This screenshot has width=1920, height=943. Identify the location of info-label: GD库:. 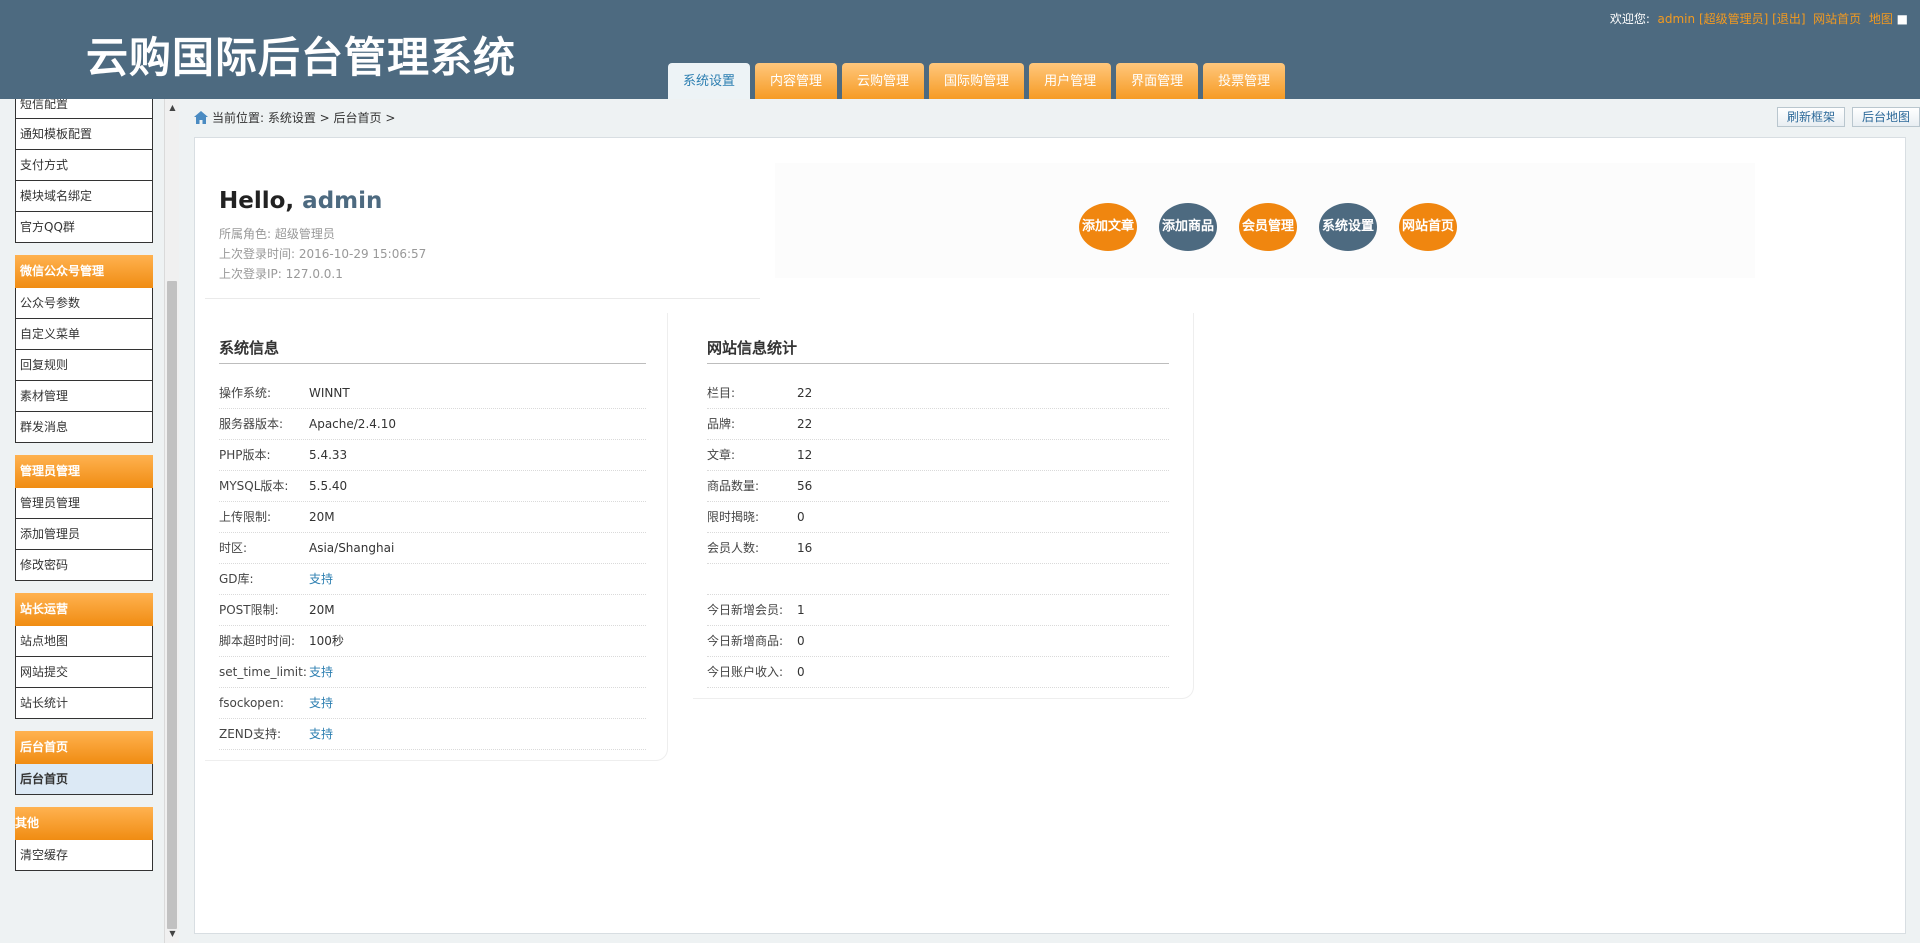
(236, 579).